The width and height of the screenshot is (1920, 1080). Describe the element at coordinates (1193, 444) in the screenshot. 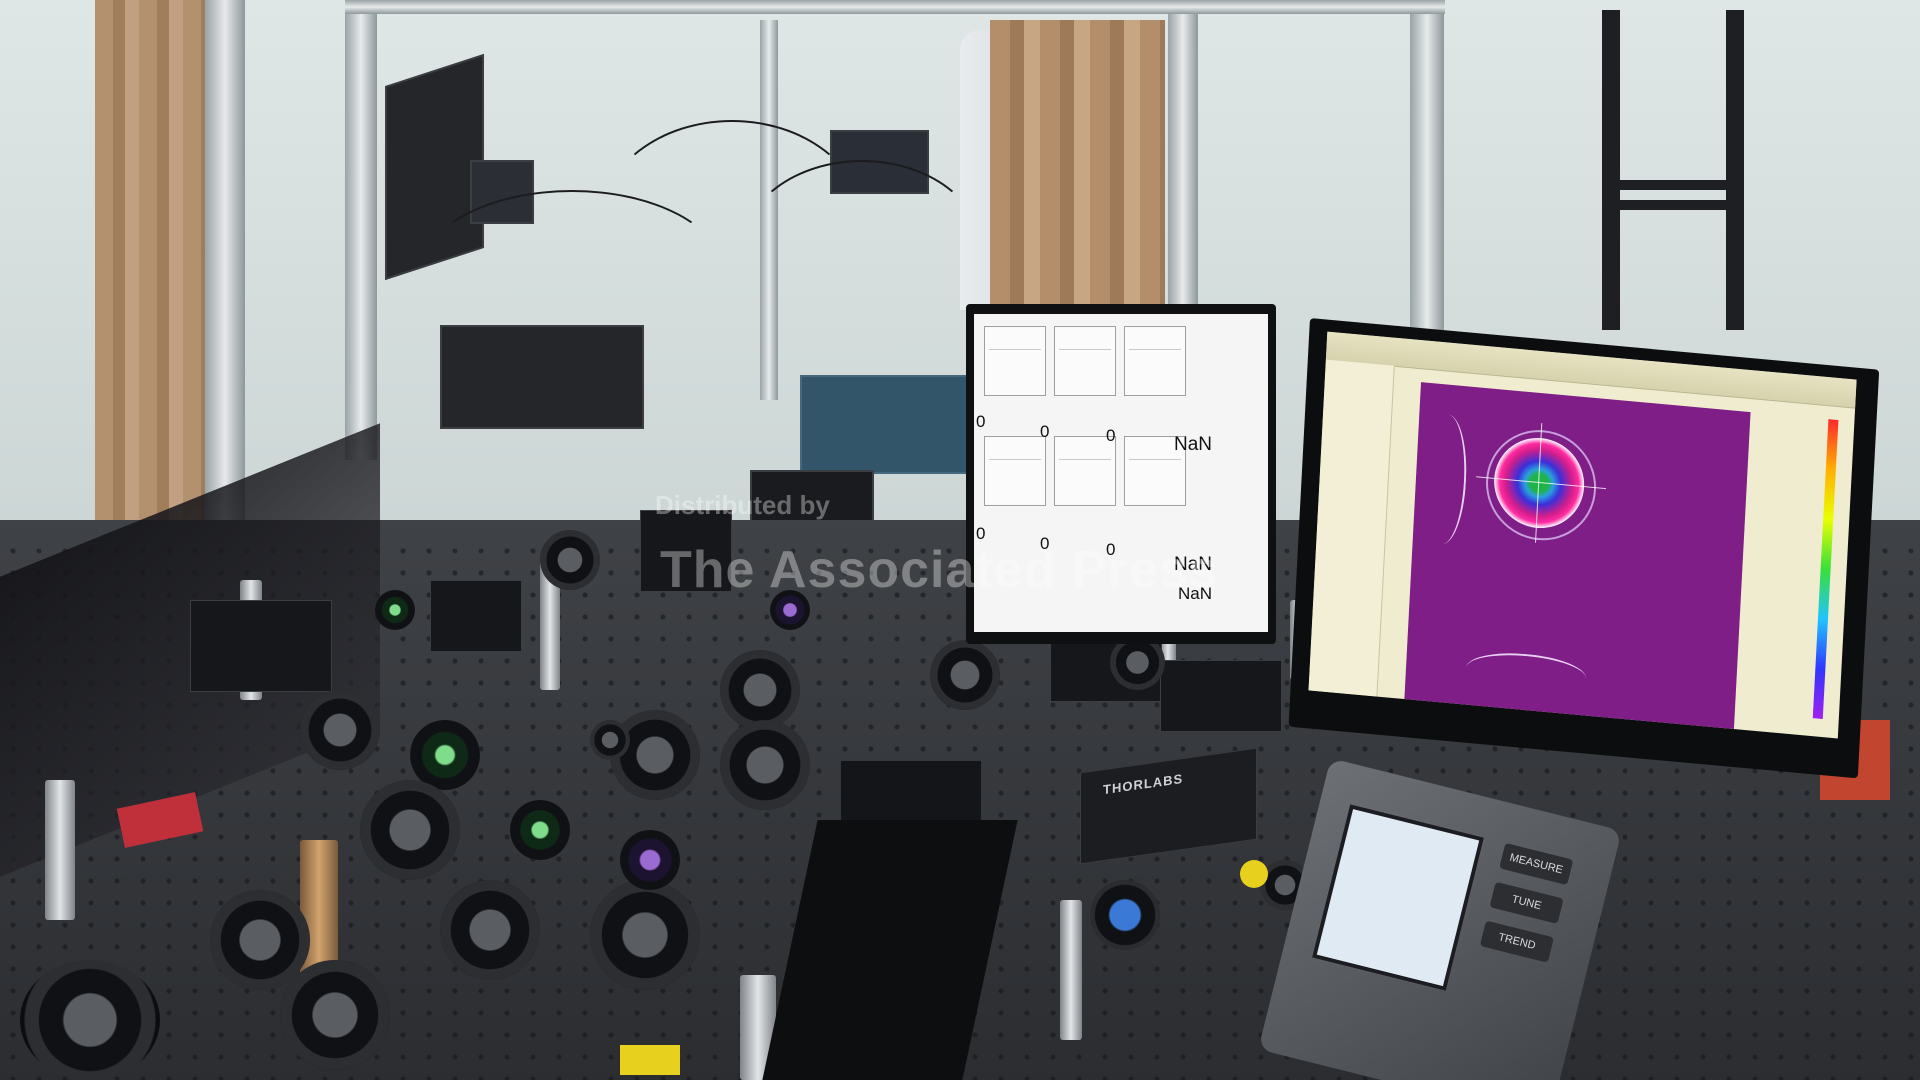

I see `readout-value: NaN` at that location.